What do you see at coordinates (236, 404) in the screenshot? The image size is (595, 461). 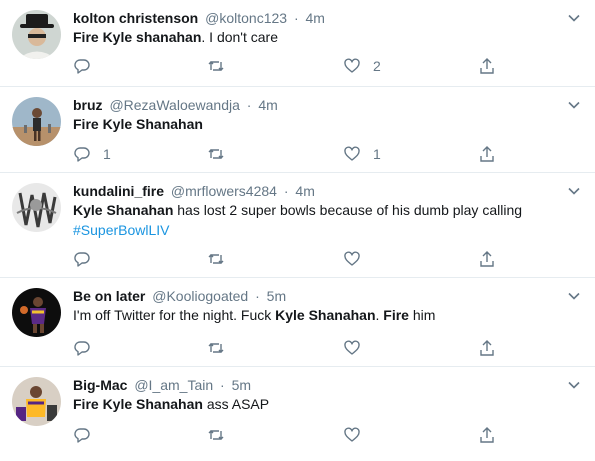 I see `tweet-text-segment: ass ASAP` at bounding box center [236, 404].